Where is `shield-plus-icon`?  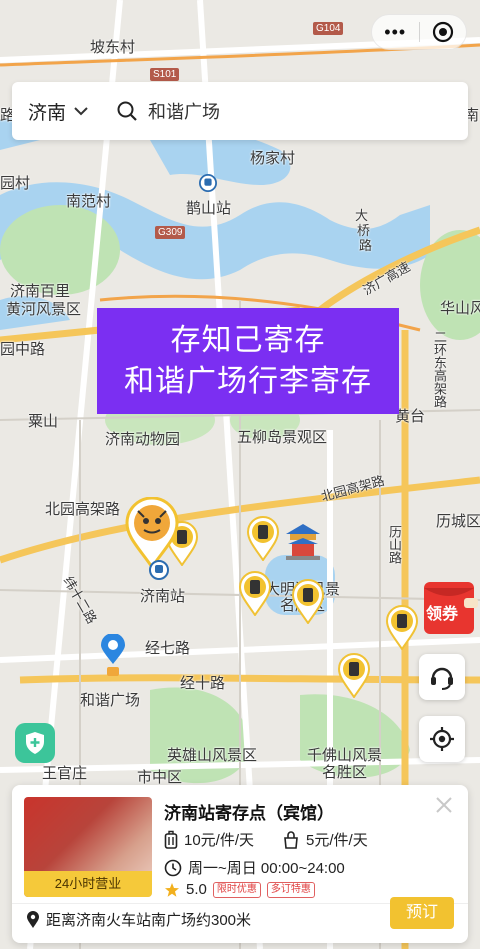 shield-plus-icon is located at coordinates (35, 743).